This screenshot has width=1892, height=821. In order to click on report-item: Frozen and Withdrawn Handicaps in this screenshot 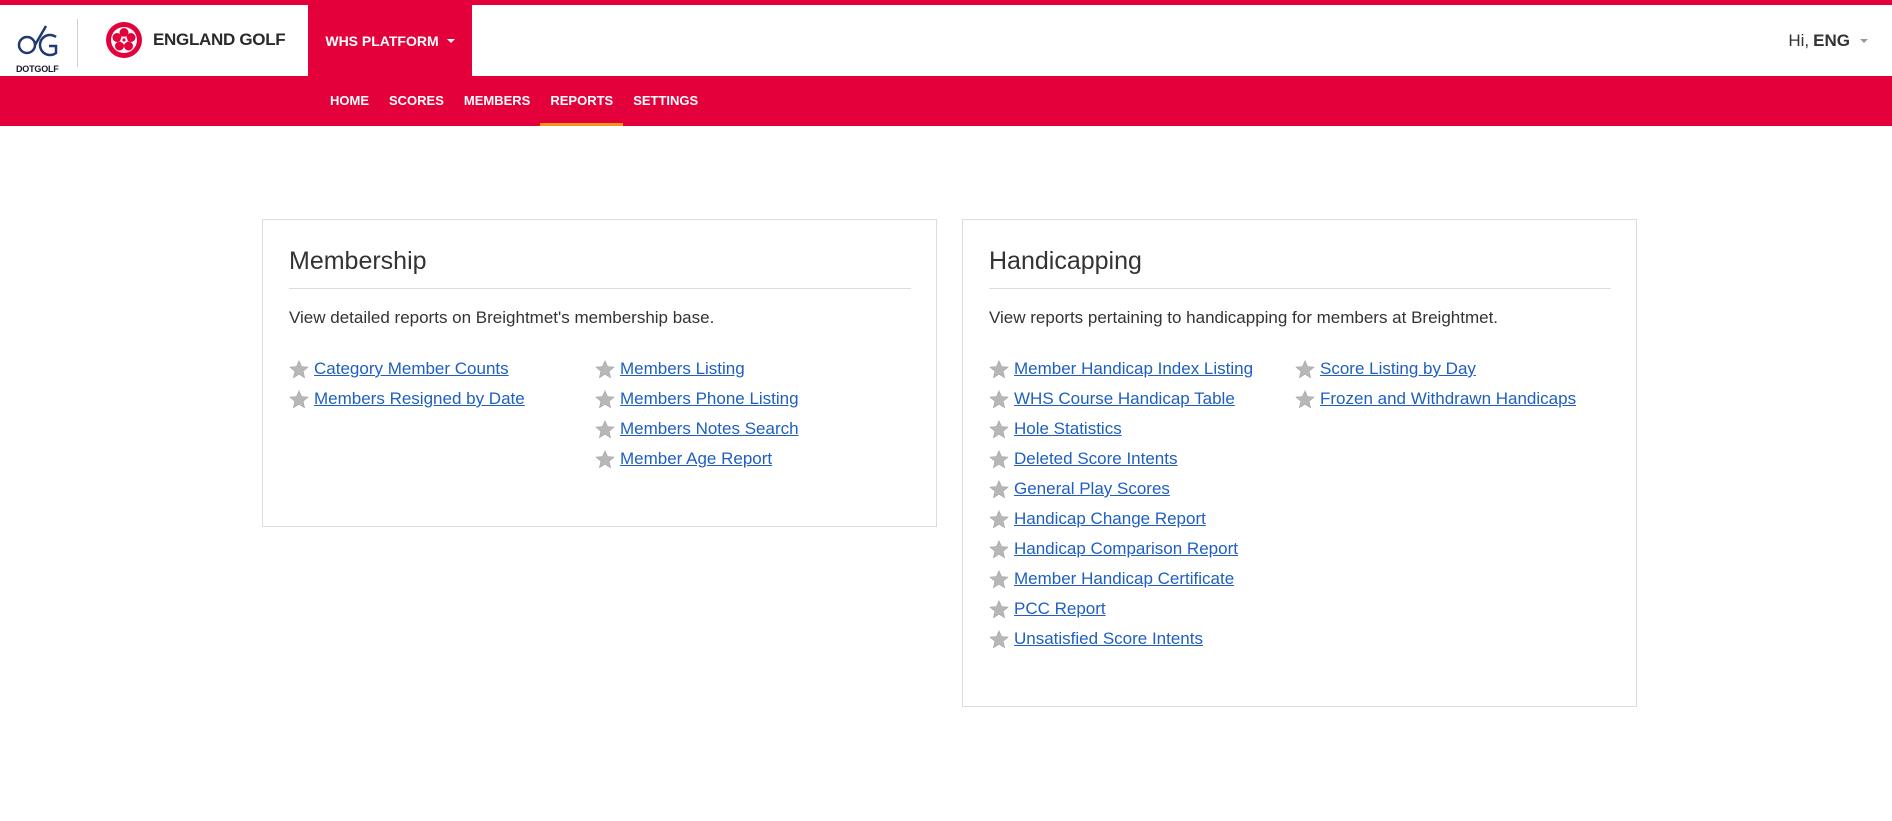, I will do `click(1435, 399)`.